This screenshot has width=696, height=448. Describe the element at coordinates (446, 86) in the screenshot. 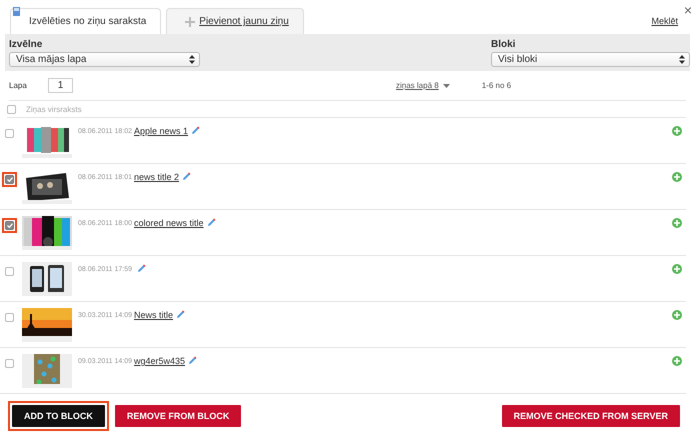

I see `caret-icon` at that location.